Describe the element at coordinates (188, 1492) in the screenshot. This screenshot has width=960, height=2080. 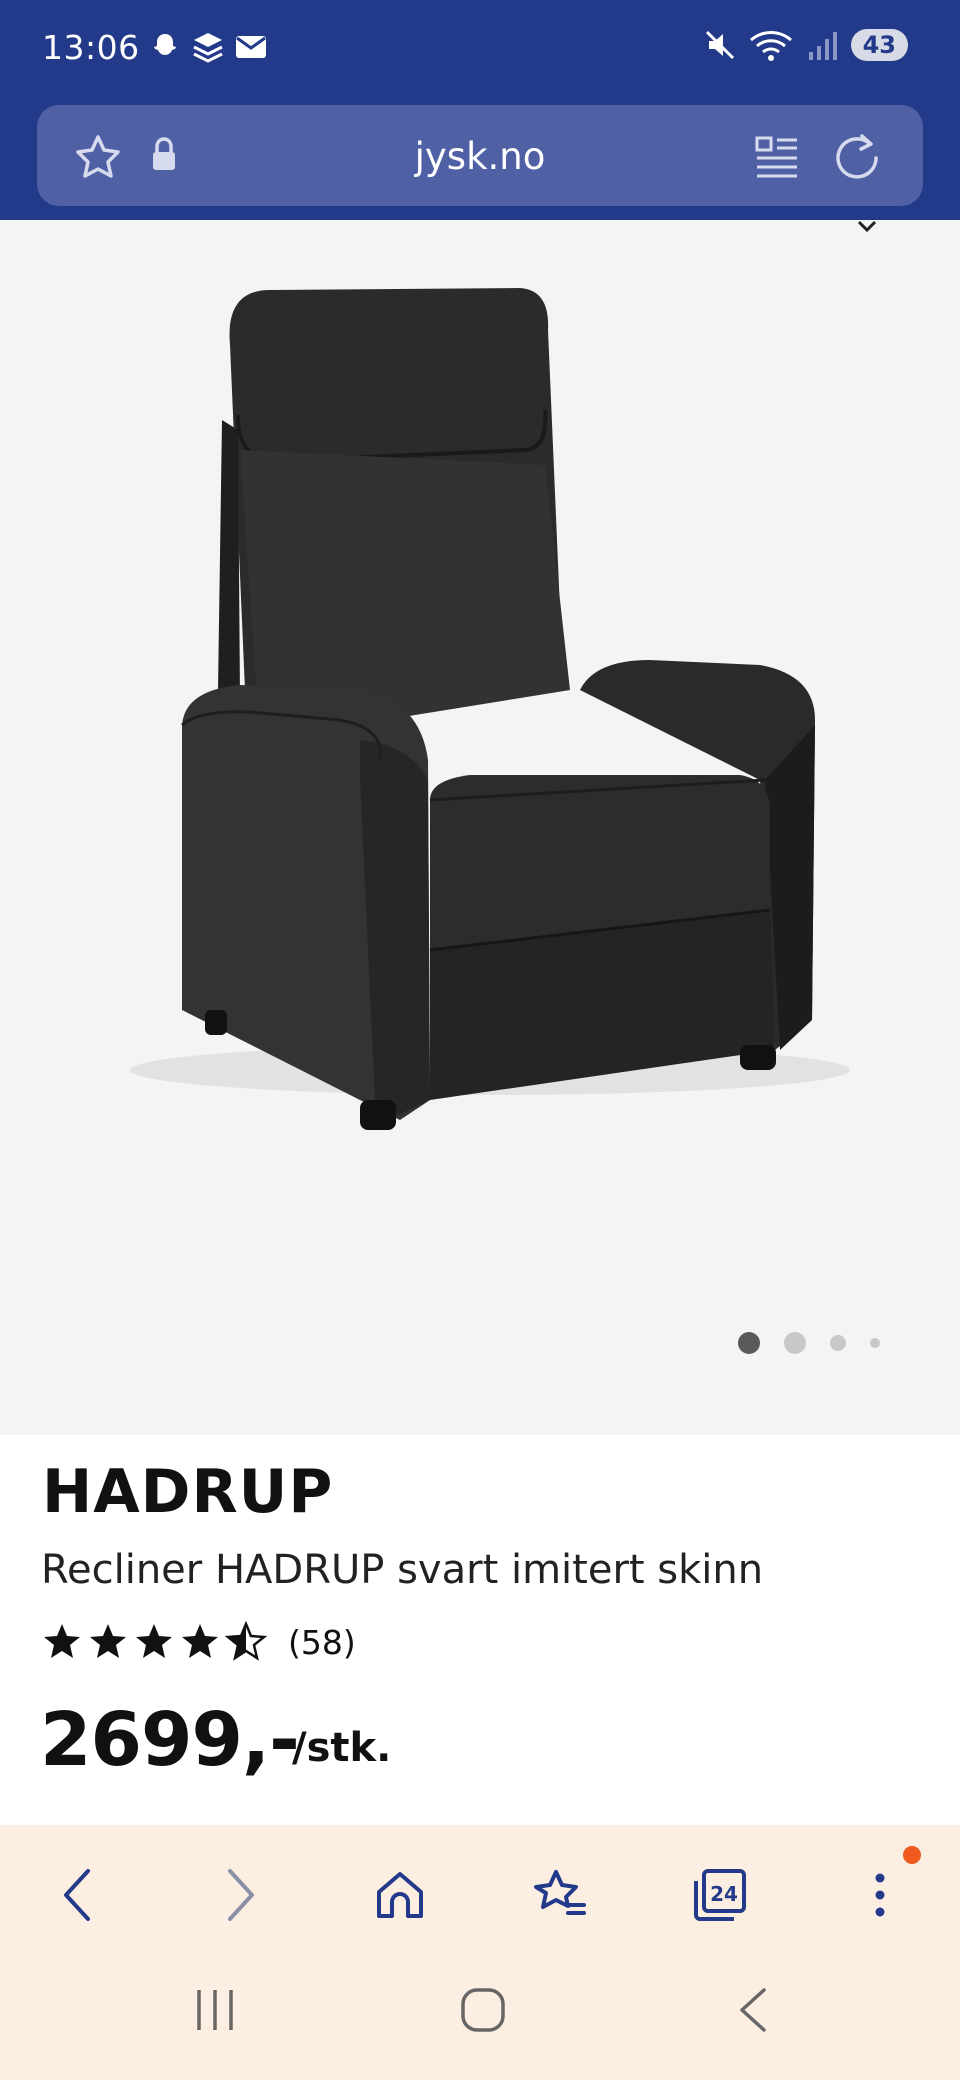
I see `product-brand: HADRUP` at that location.